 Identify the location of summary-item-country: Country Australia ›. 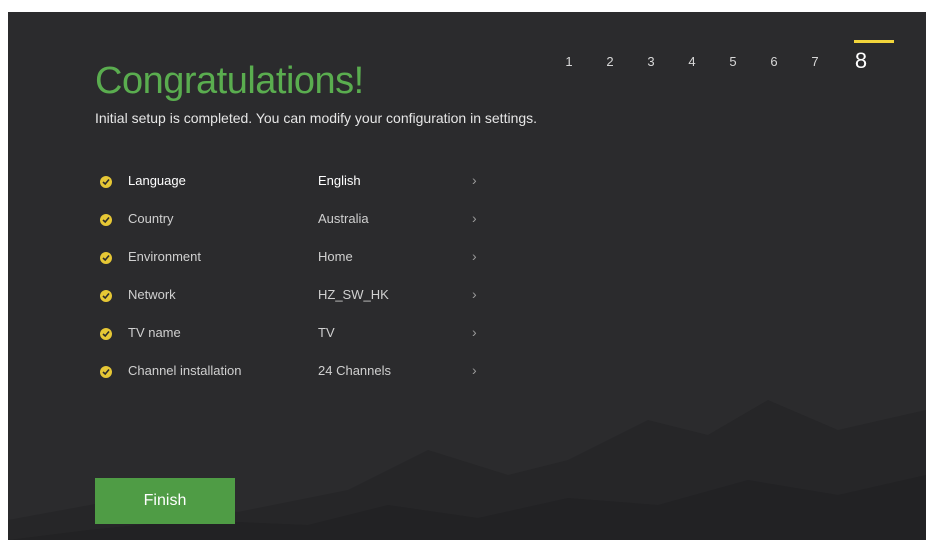
(300, 222).